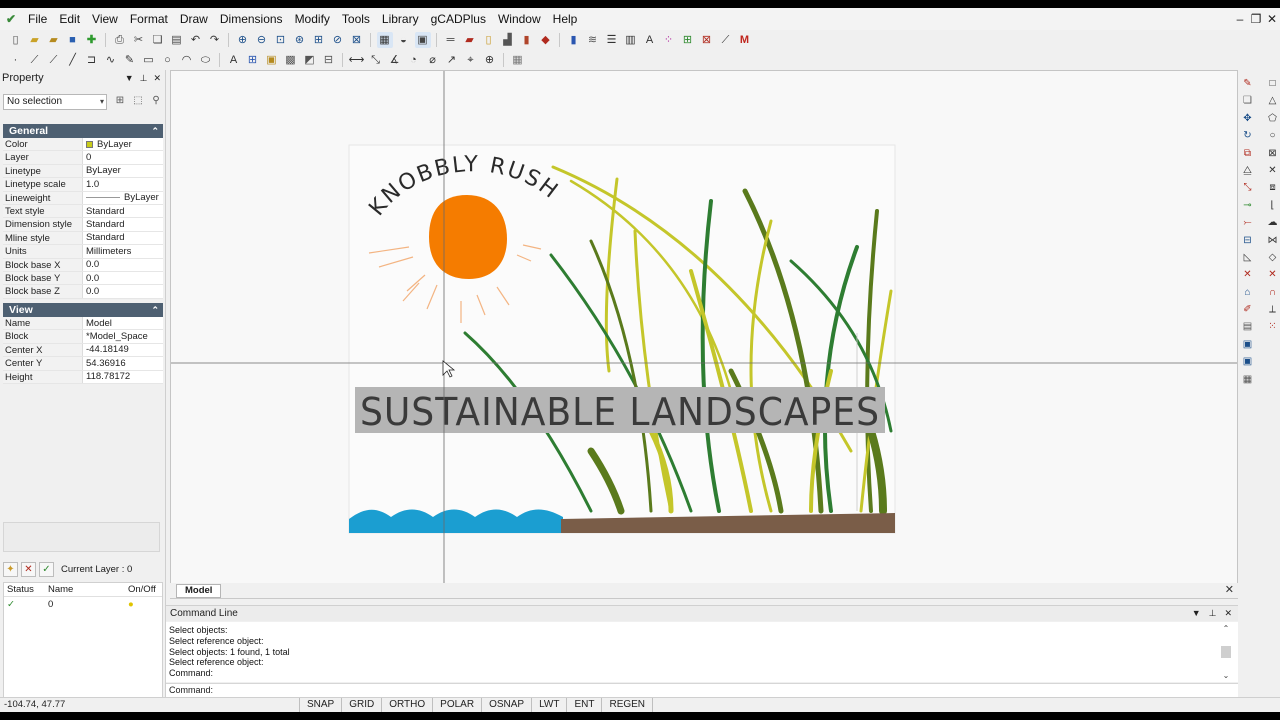 This screenshot has height=720, width=1280. Describe the element at coordinates (490, 60) in the screenshot. I see `center-mark-icon: ⊕` at that location.